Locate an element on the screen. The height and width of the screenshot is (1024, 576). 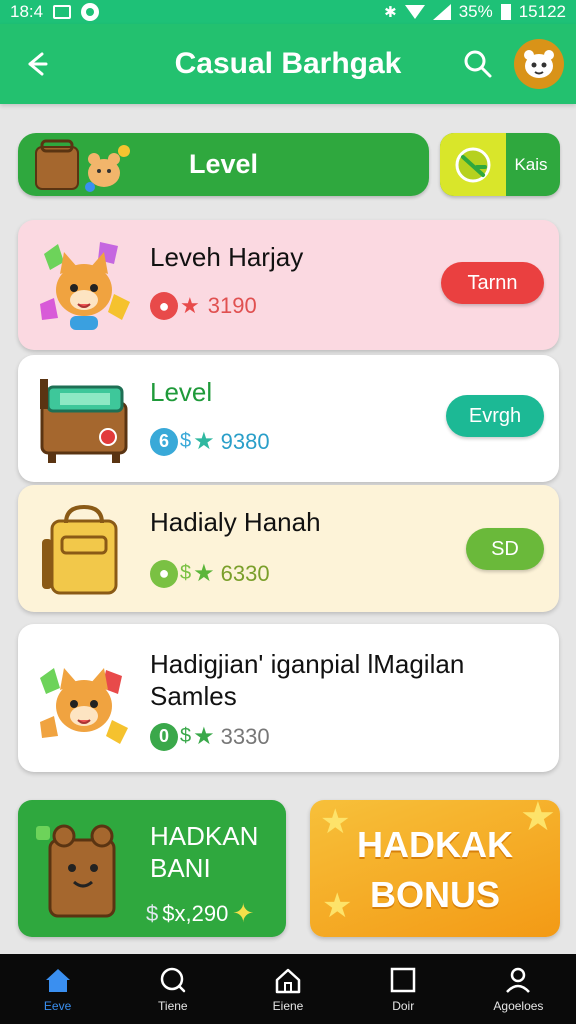
level-label: Level is located at coordinates (223, 164).